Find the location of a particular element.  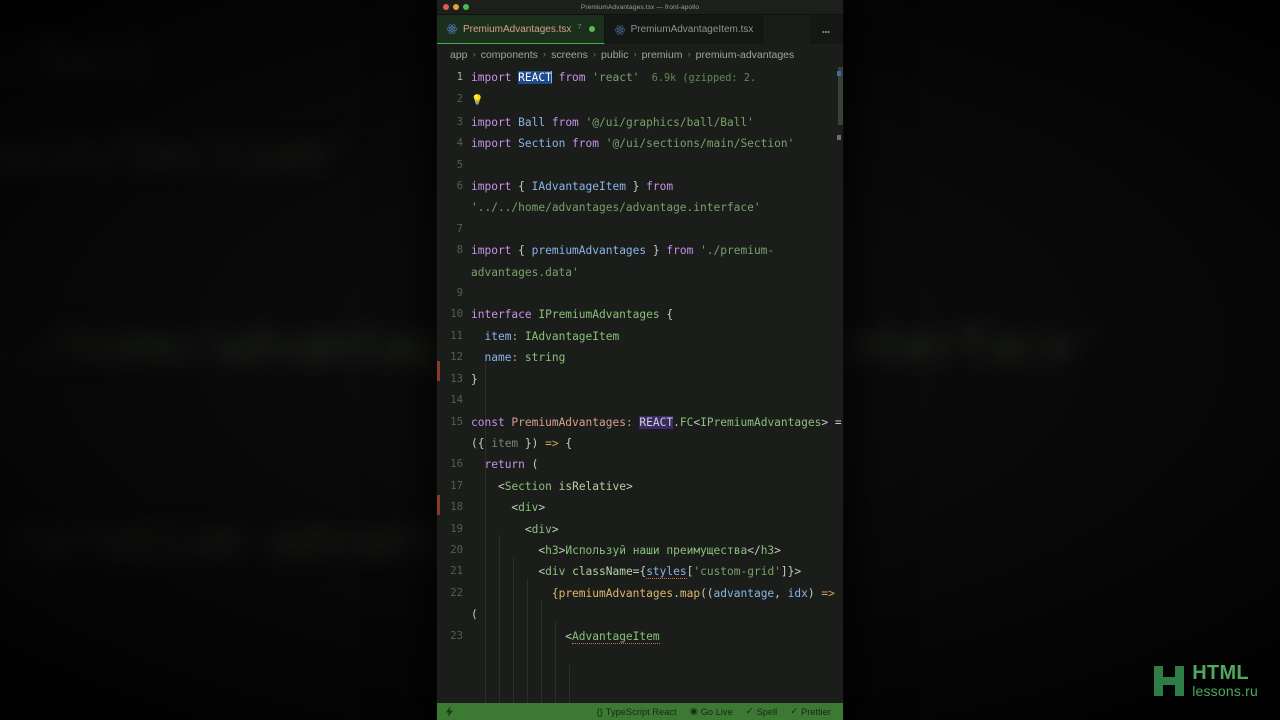

tab-premium-advantage-item: PremiumAdvantageItem.tsx is located at coordinates (684, 29).